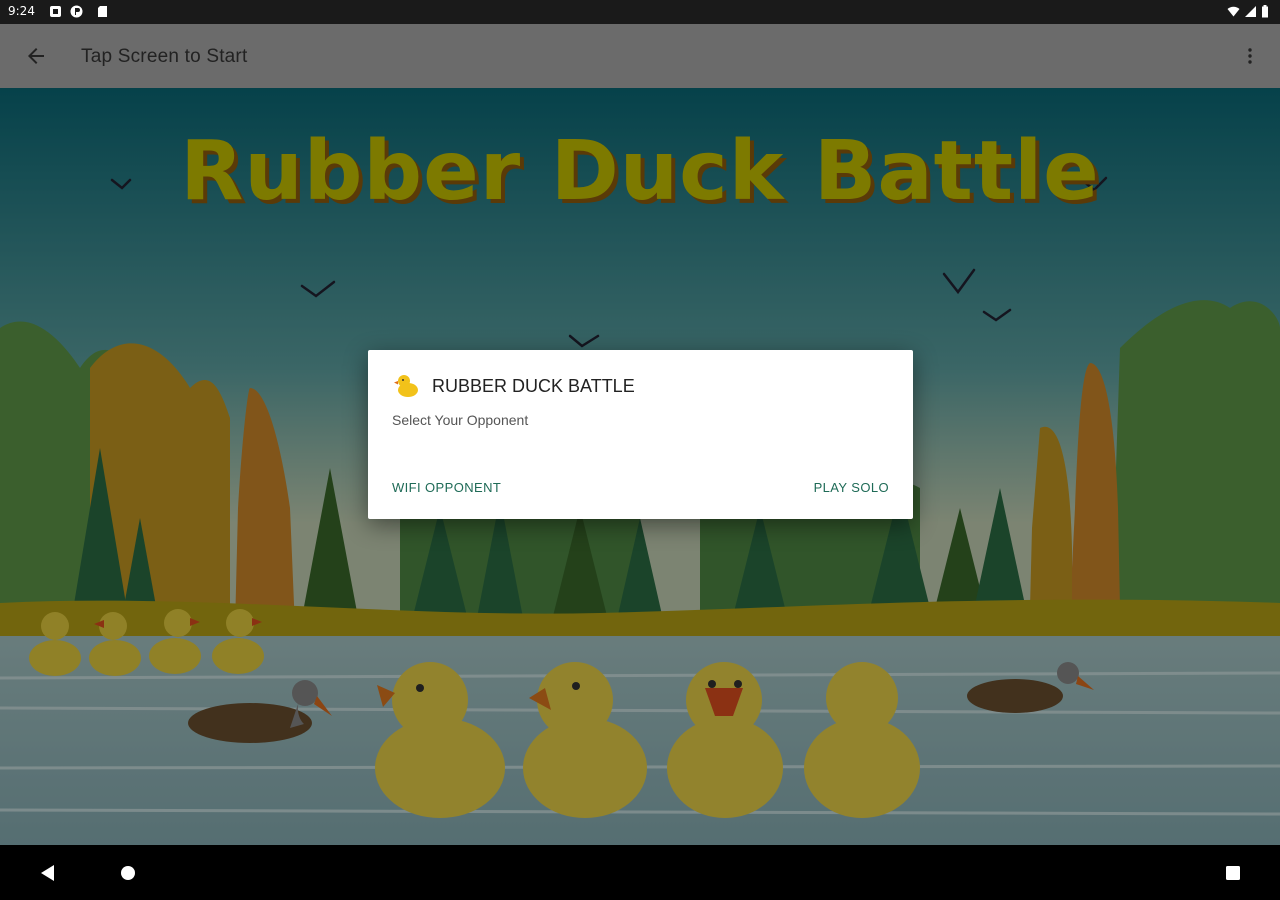 The width and height of the screenshot is (1280, 900). What do you see at coordinates (851, 487) in the screenshot?
I see `play-solo-button: PLAY SOLO` at bounding box center [851, 487].